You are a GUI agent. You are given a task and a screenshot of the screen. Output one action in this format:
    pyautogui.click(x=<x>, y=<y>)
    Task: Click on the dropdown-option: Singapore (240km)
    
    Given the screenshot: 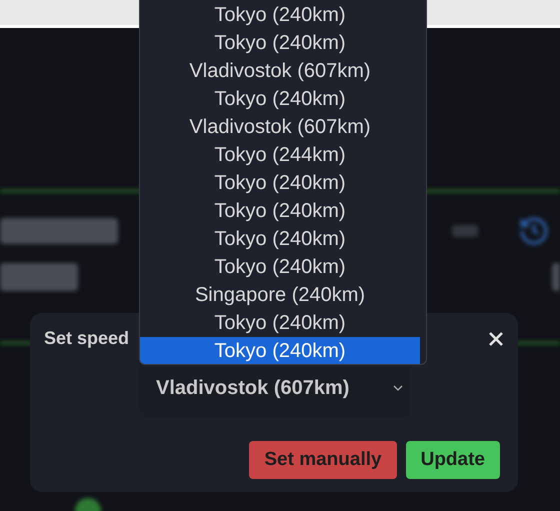 What is the action you would take?
    pyautogui.click(x=280, y=295)
    